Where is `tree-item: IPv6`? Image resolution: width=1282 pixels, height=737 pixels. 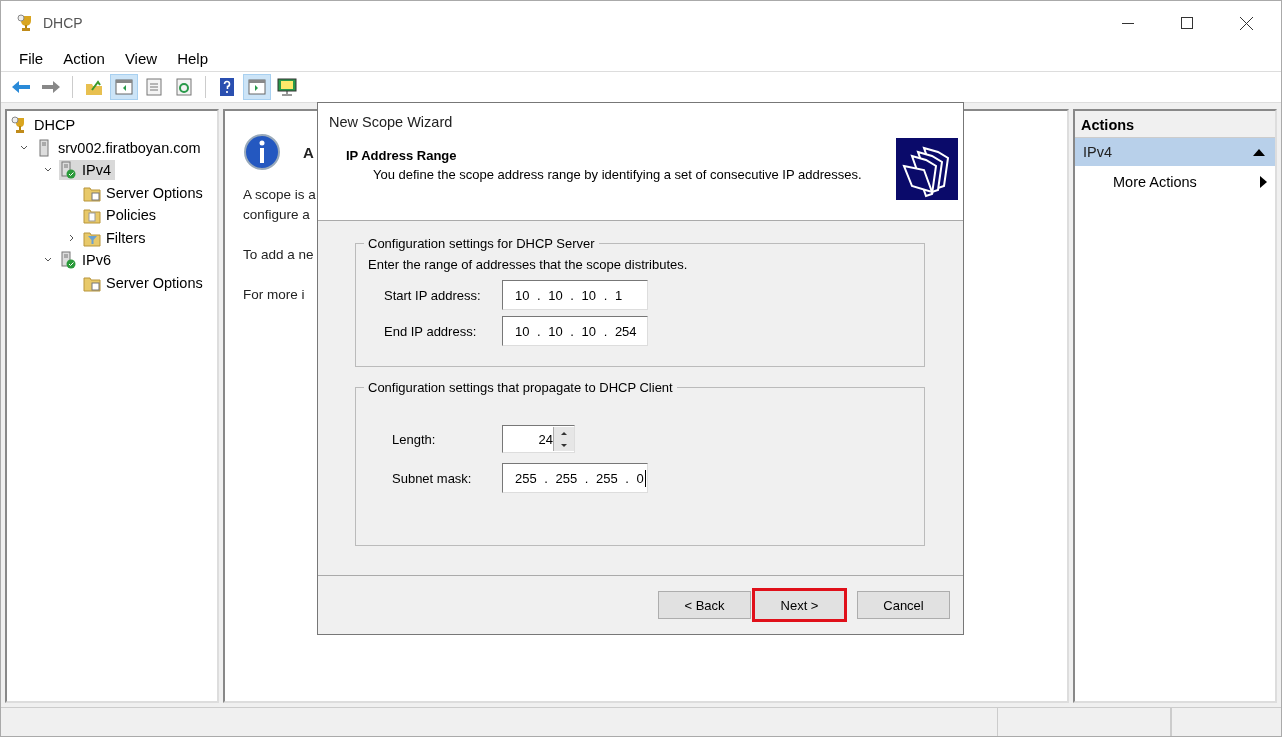 tree-item: IPv6 is located at coordinates (87, 260).